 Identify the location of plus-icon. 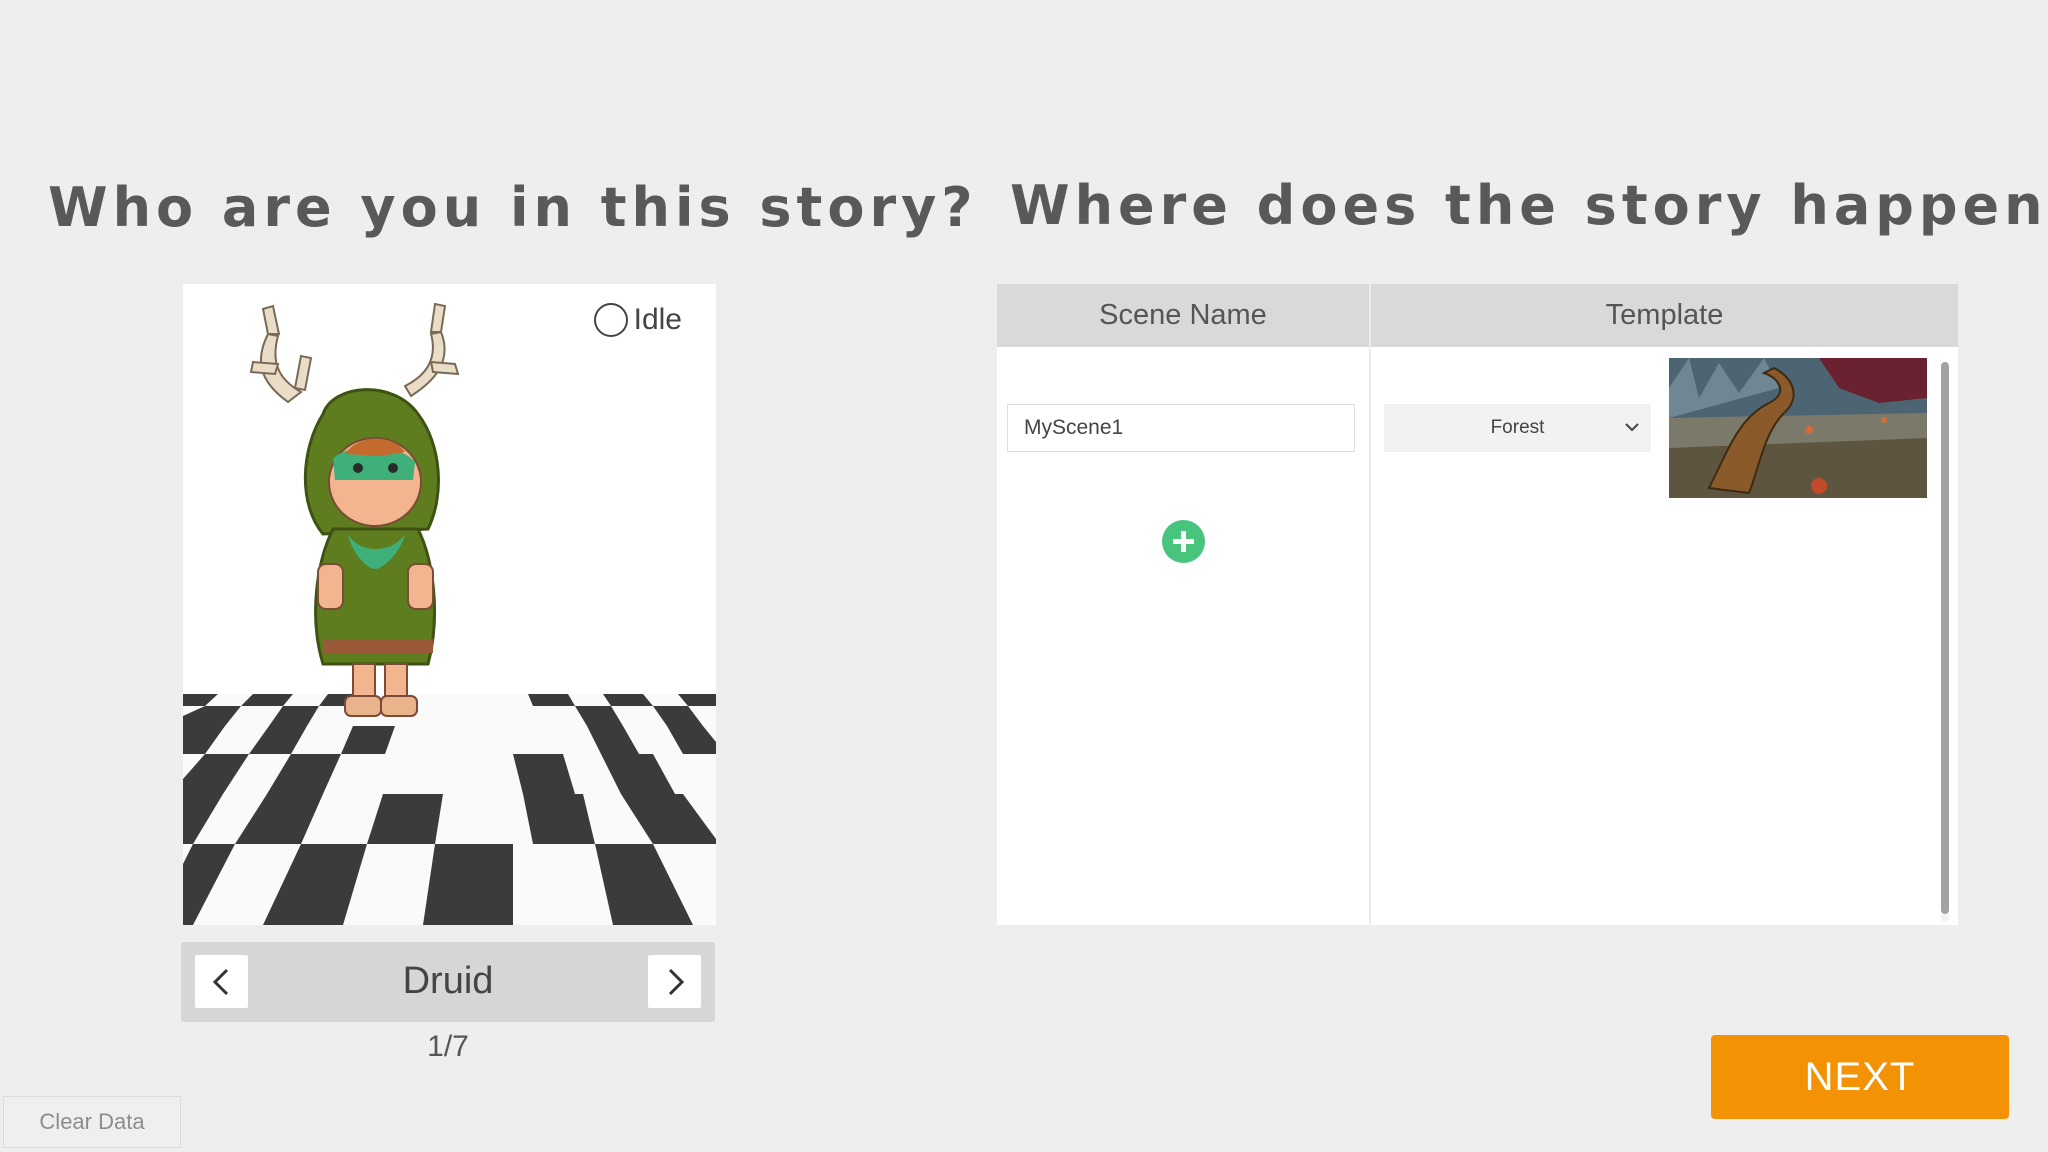
(1183, 541).